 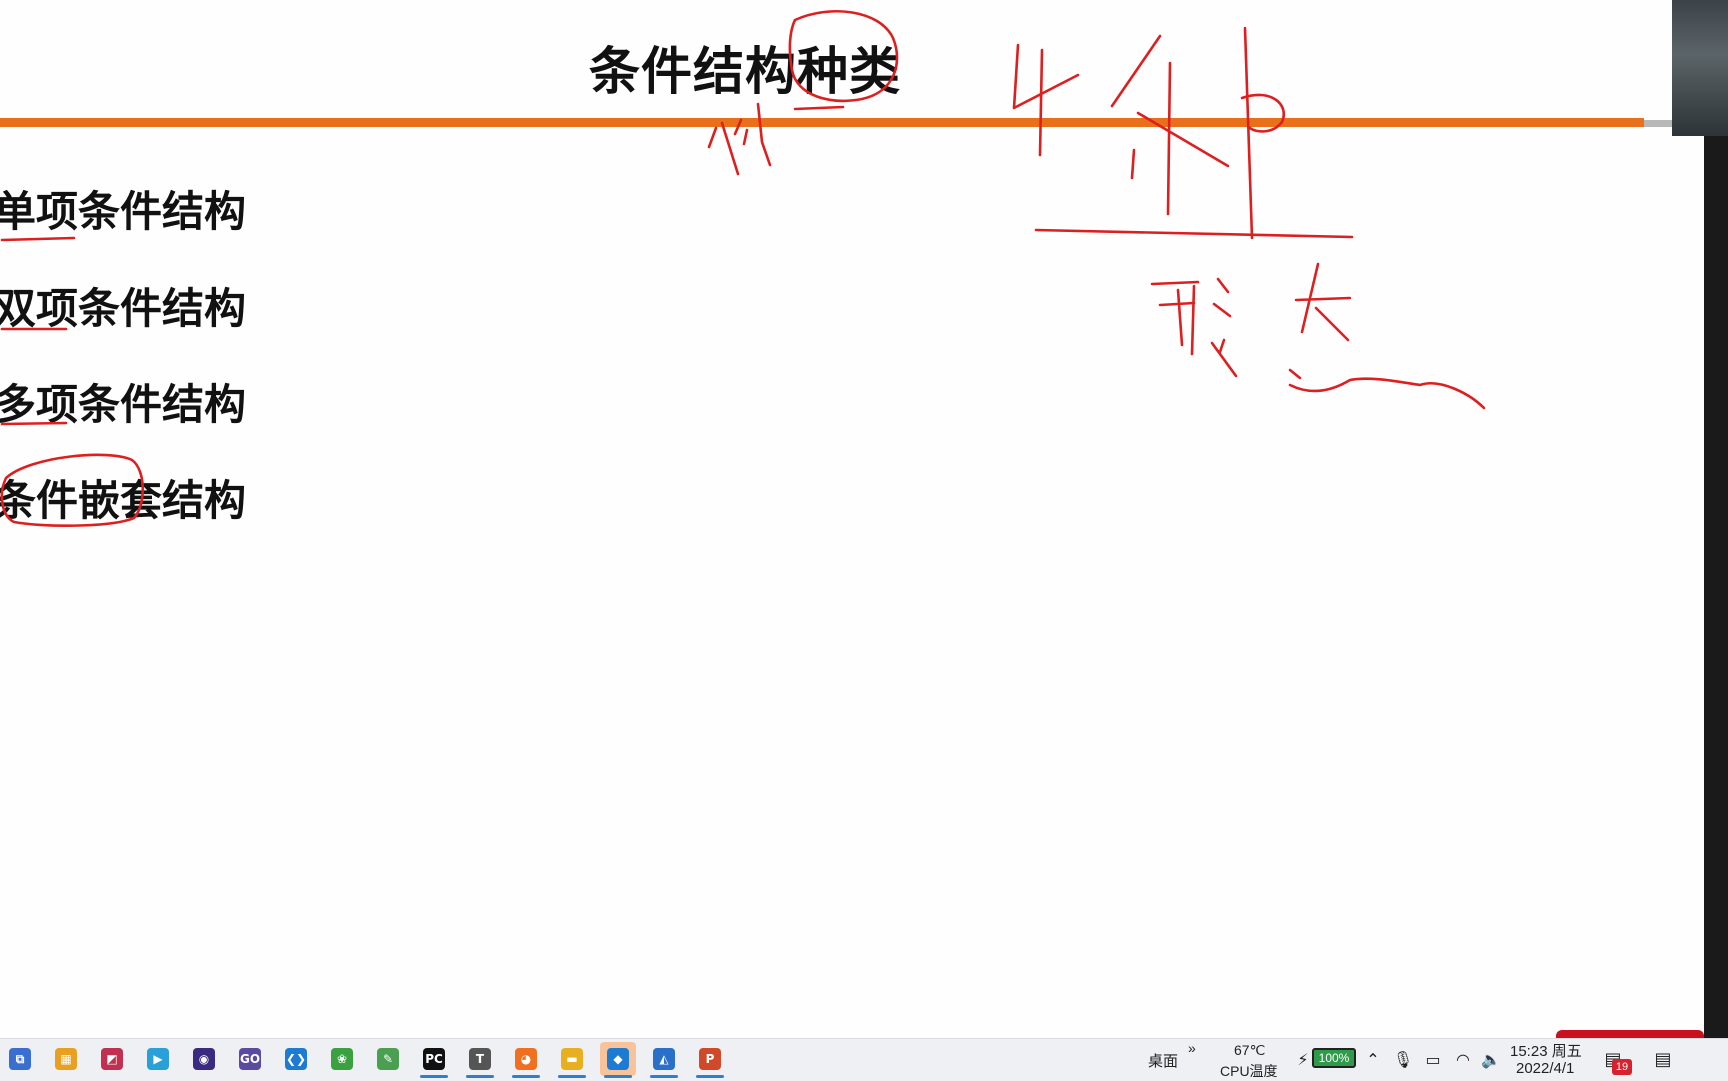 What do you see at coordinates (123, 308) in the screenshot?
I see `bullet-two-branch: 双项条件结构` at bounding box center [123, 308].